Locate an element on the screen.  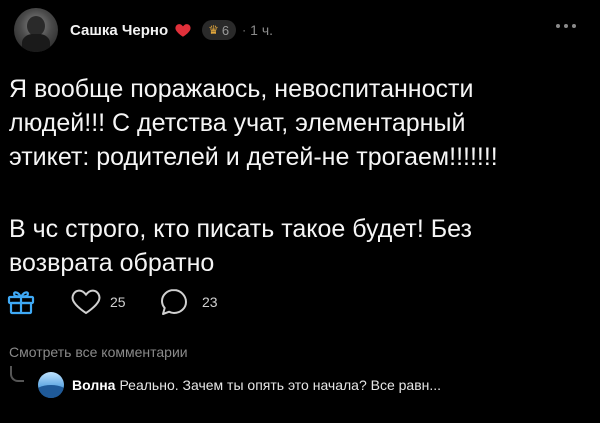
post-actions: 25 23 is located at coordinates (156, 302).